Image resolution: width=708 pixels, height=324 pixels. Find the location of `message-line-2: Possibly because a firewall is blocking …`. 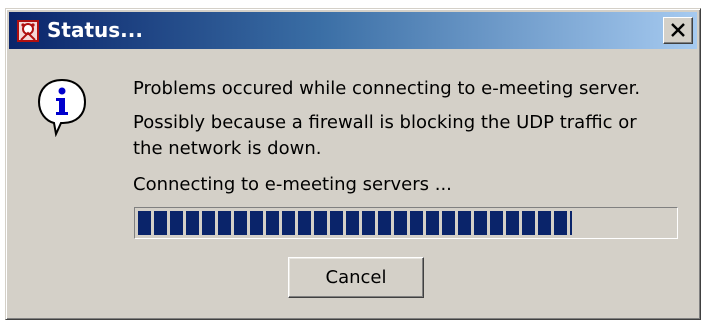

message-line-2: Possibly because a firewall is blocking … is located at coordinates (385, 122).